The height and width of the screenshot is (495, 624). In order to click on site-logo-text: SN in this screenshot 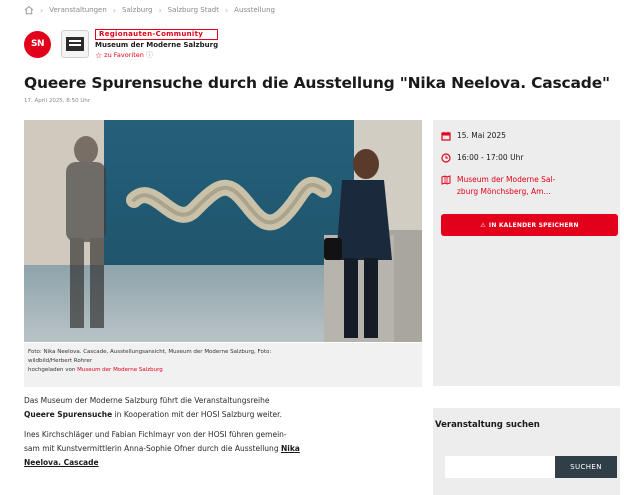, I will do `click(37, 44)`.